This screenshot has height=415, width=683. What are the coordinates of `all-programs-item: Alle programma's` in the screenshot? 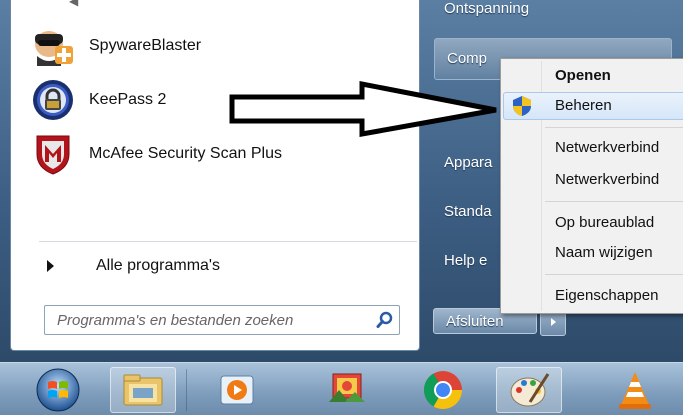 It's located at (129, 266).